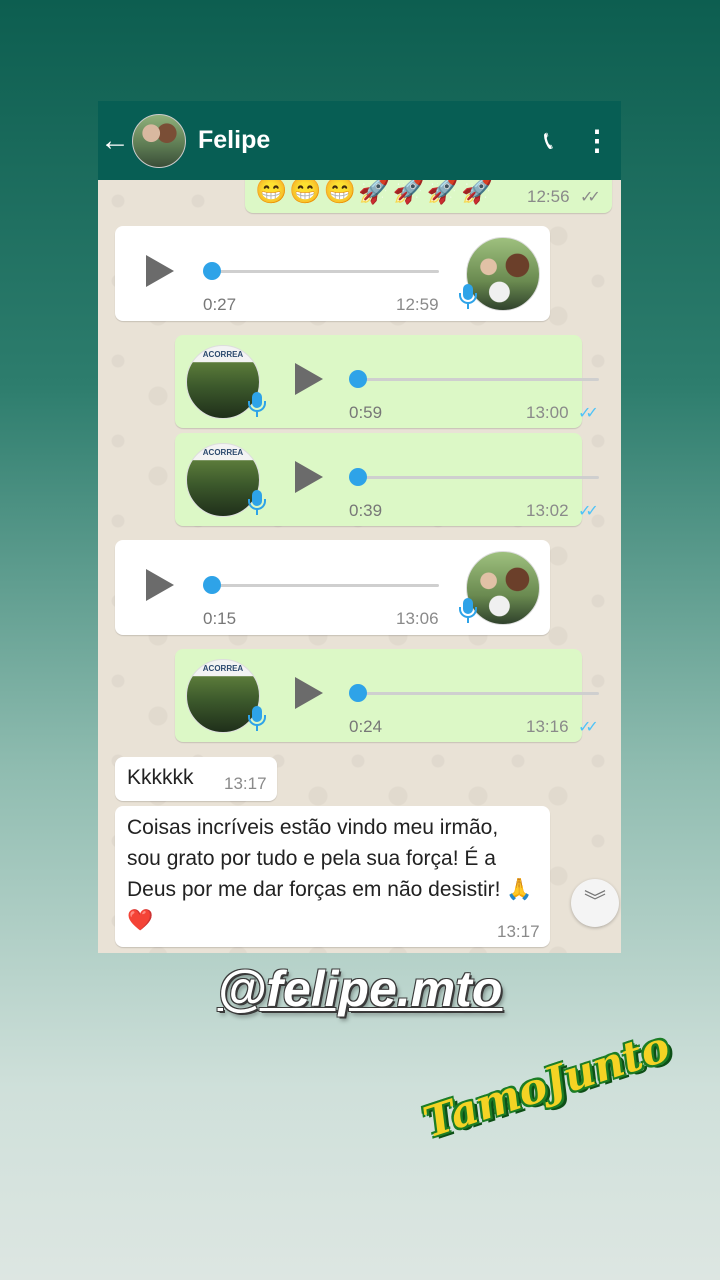 The width and height of the screenshot is (720, 1280). What do you see at coordinates (547, 510) in the screenshot?
I see `message-time: 13:02` at bounding box center [547, 510].